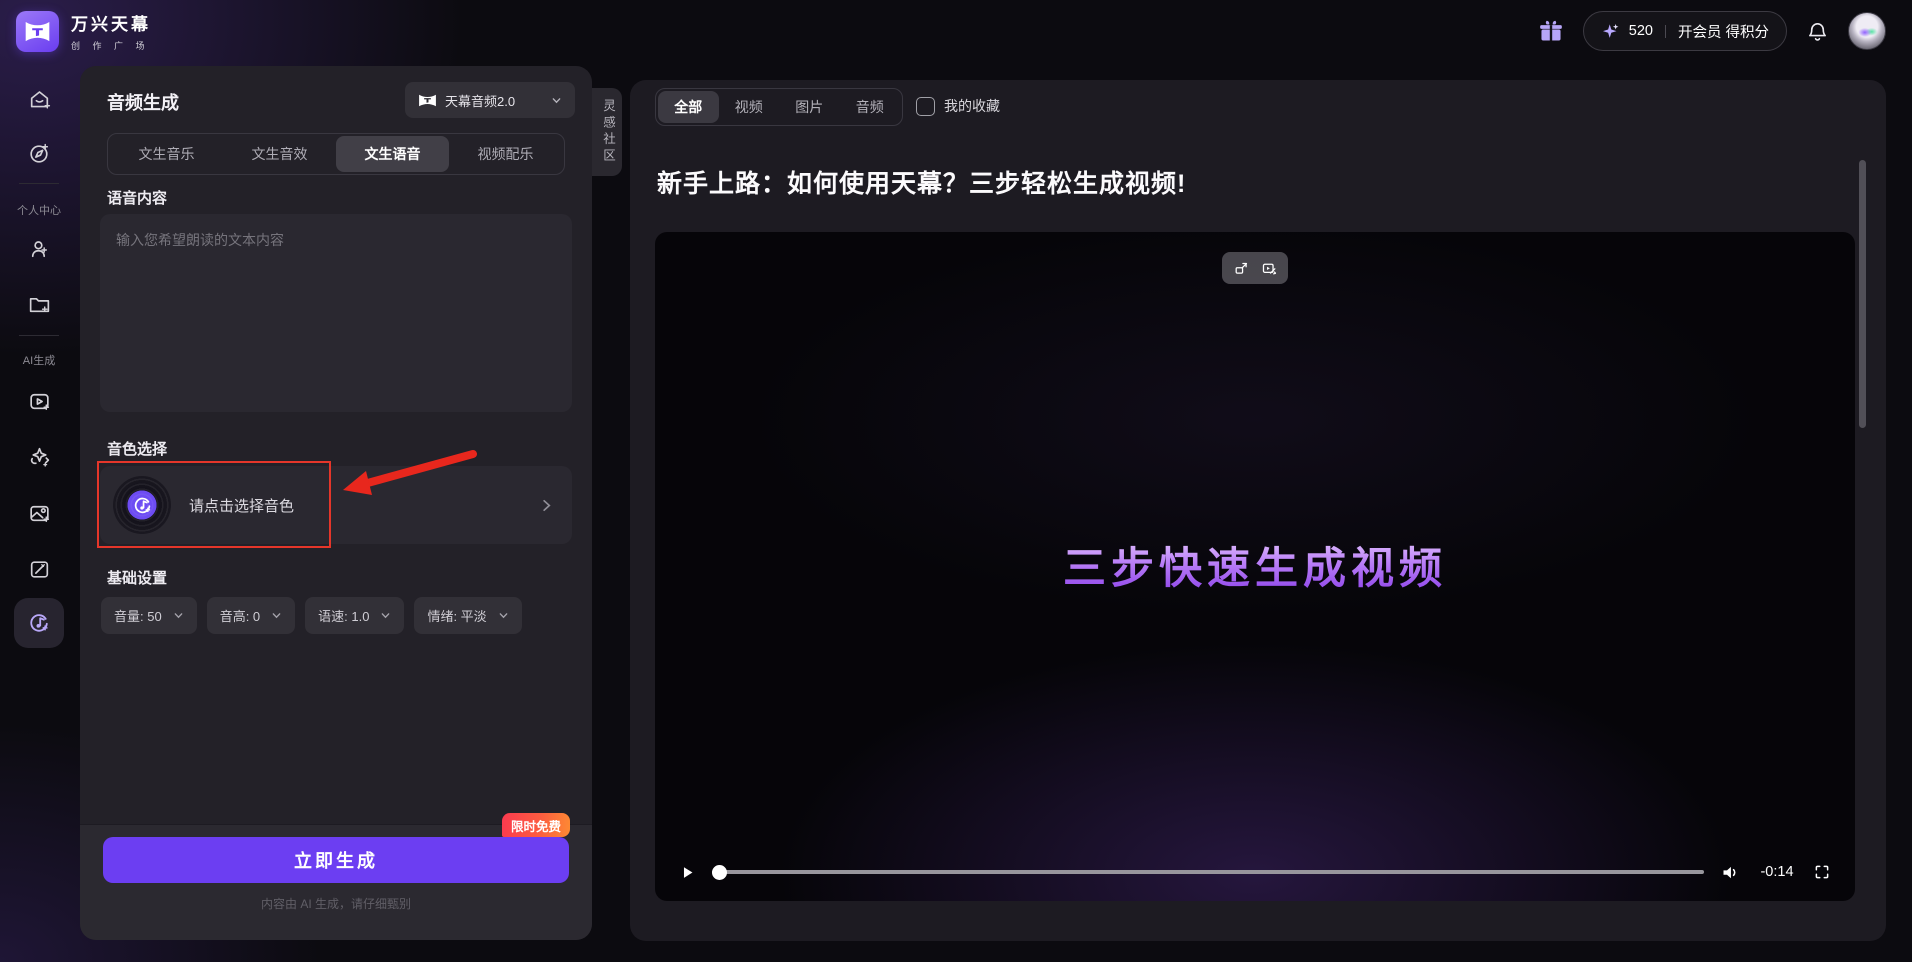  Describe the element at coordinates (143, 103) in the screenshot. I see `panel-title: 音频生成` at that location.